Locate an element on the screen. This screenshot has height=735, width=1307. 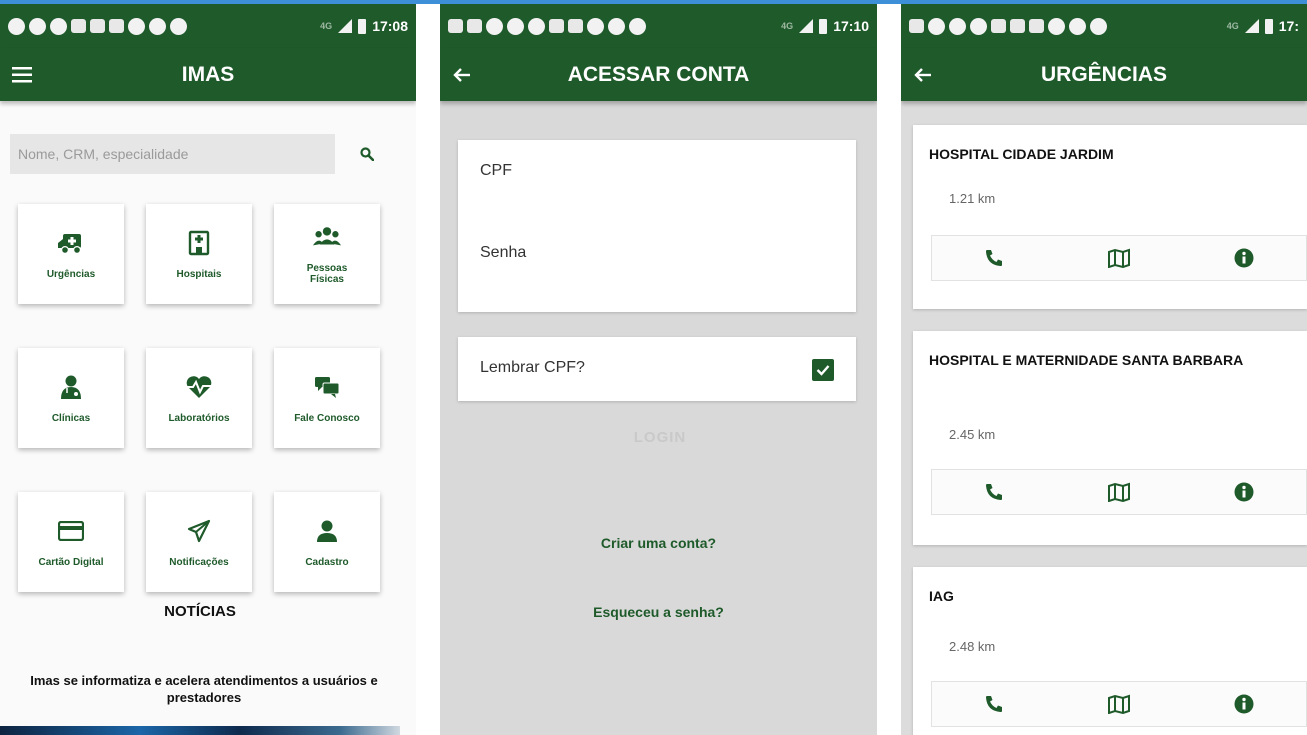
password-field: Senha is located at coordinates (503, 253).